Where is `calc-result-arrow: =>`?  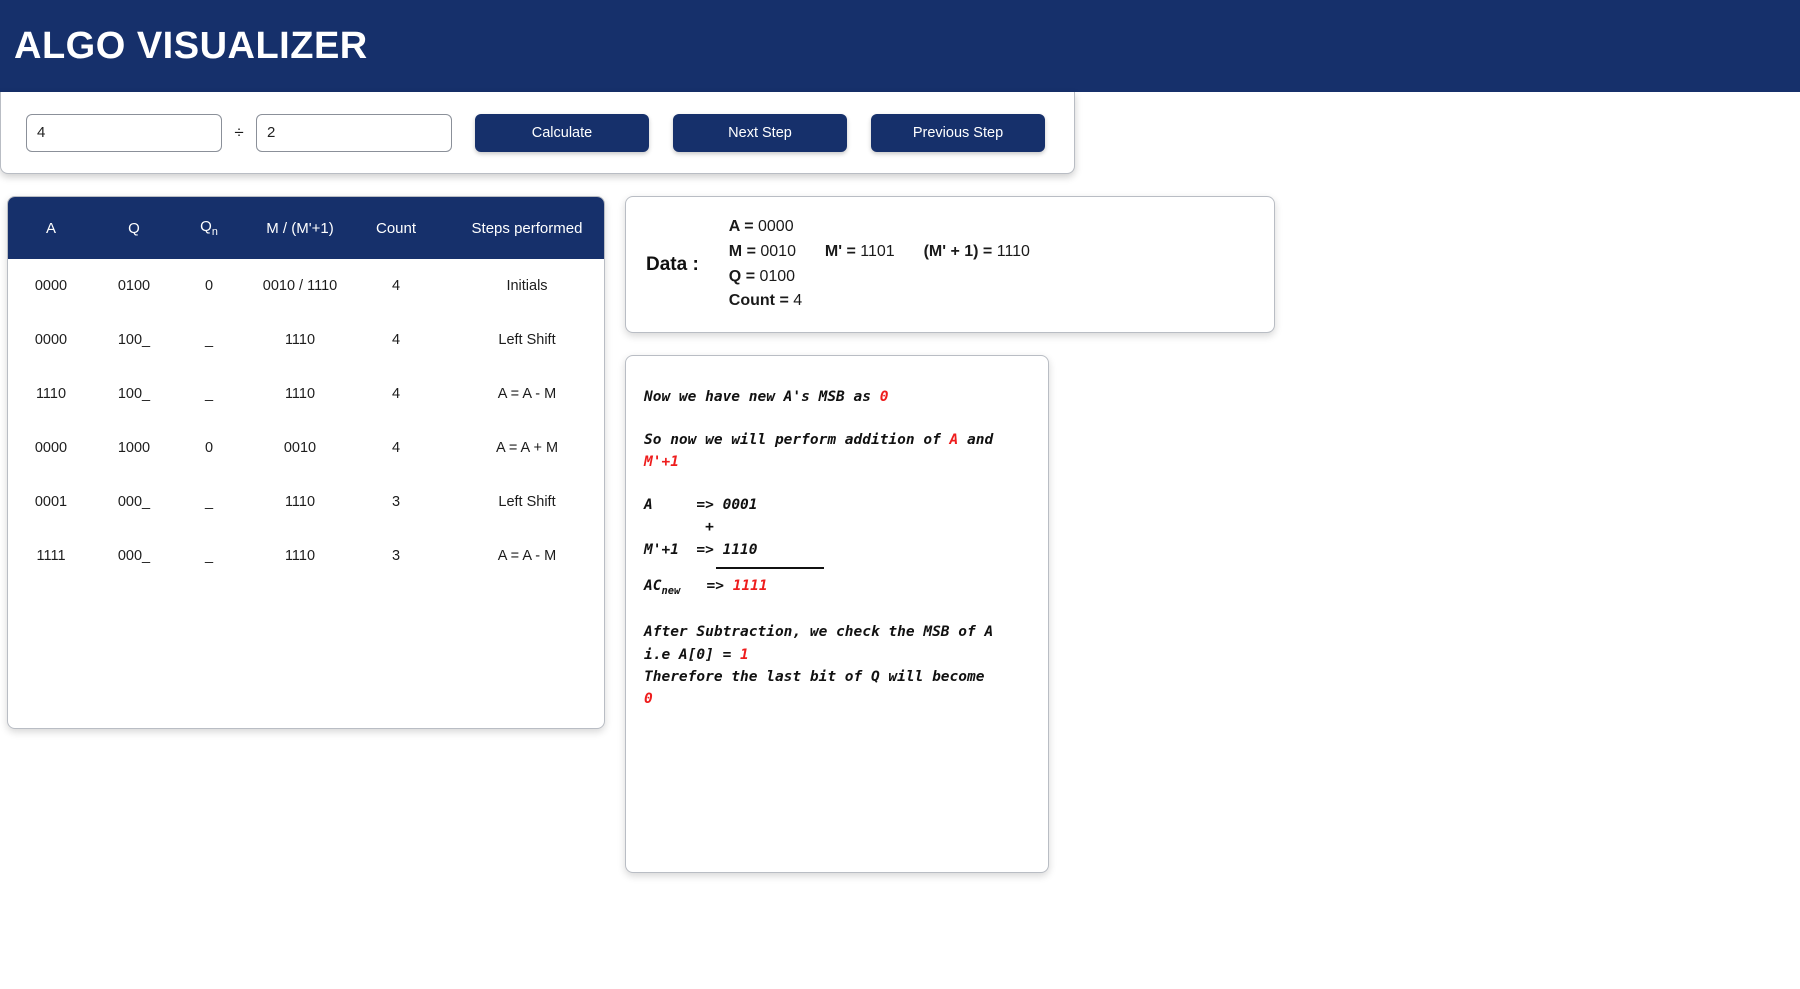
calc-result-arrow: => is located at coordinates (706, 586).